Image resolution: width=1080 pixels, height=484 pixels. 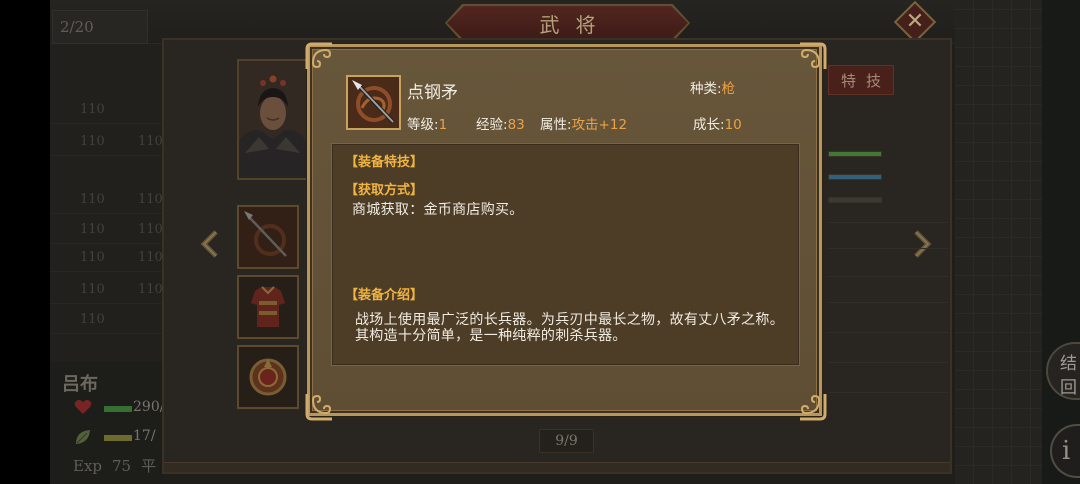 I want to click on stat-attribute: 属性:攻击+12, so click(x=583, y=123).